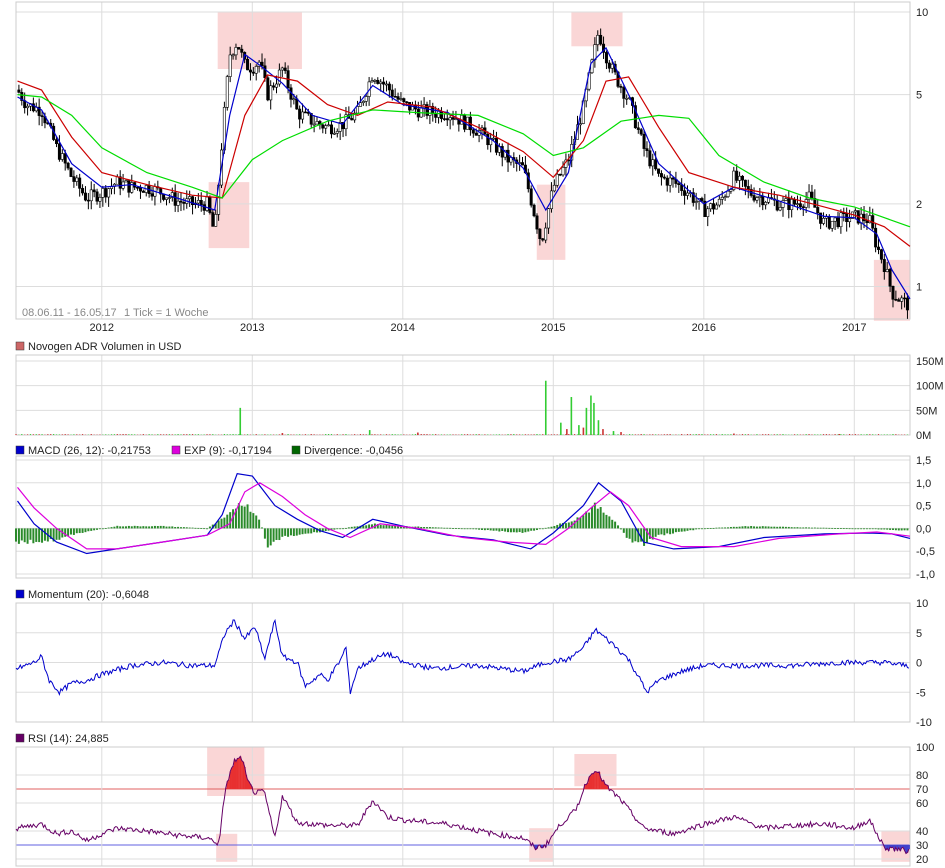  Describe the element at coordinates (462, 657) in the screenshot. I see `momentum-line` at that location.